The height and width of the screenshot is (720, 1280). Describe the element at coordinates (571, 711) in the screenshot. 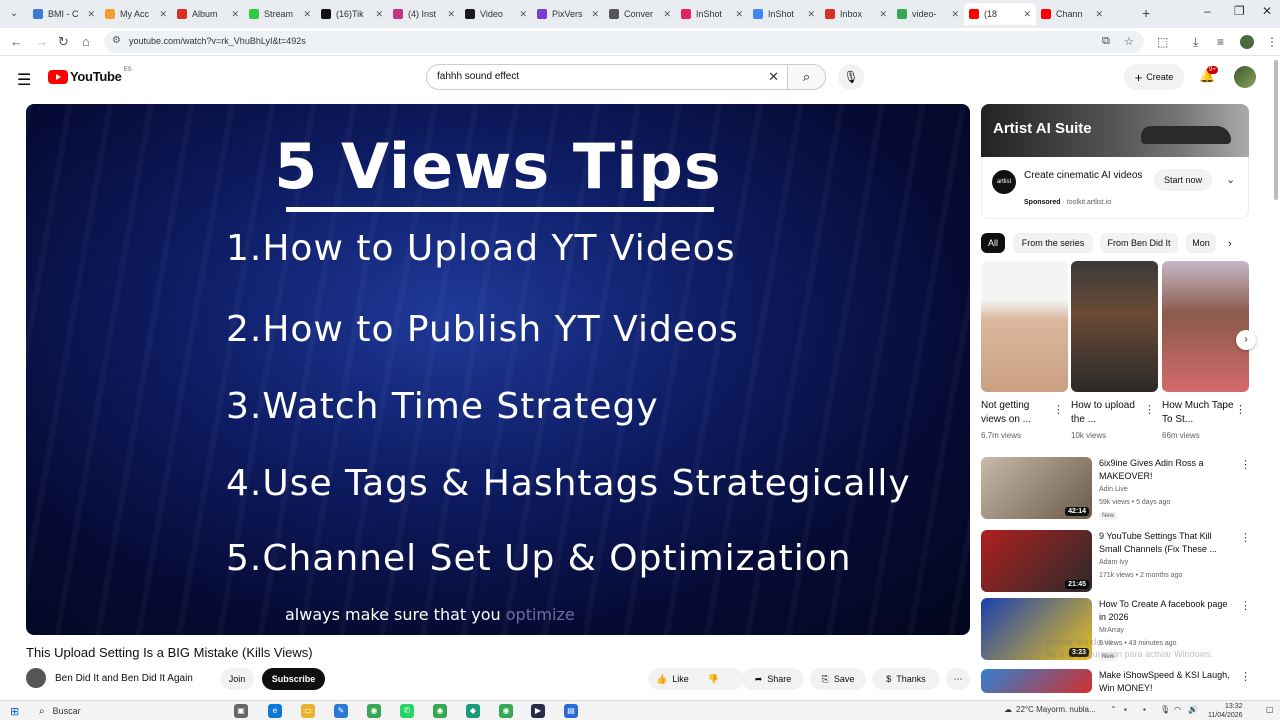

I see `app-icon: ▤` at that location.